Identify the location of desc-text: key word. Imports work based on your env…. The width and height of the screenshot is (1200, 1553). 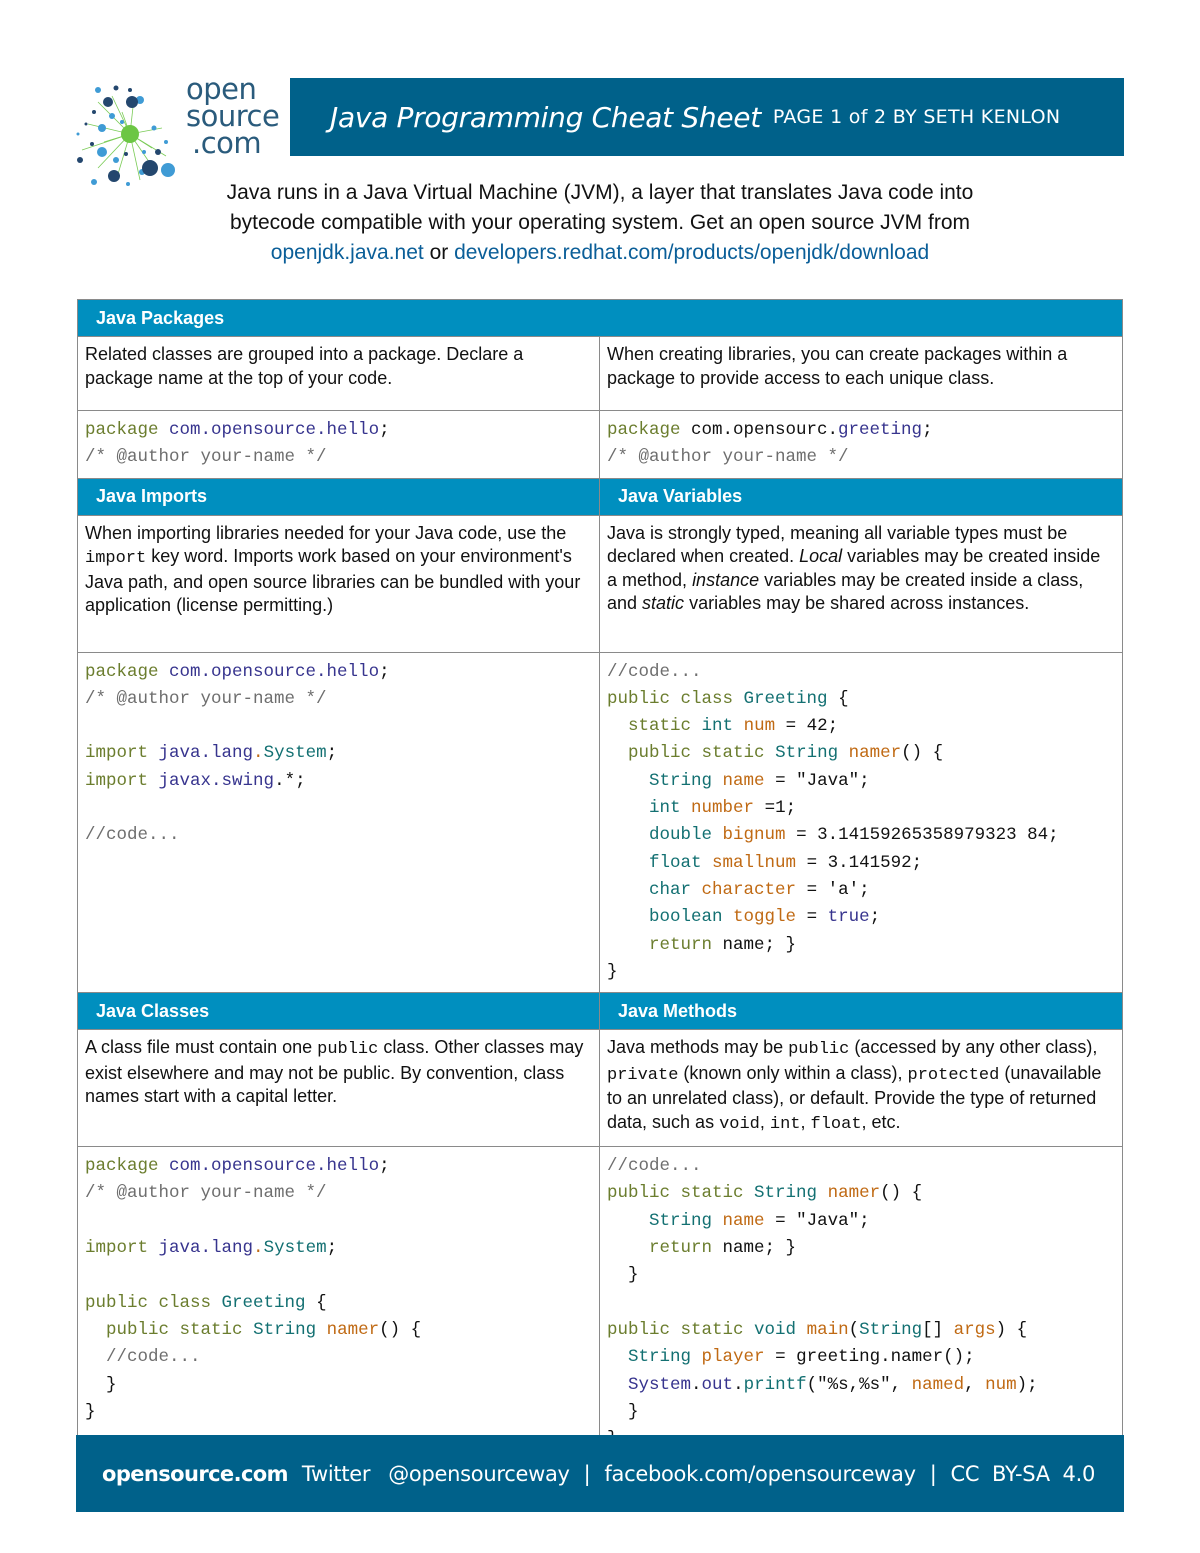
(333, 581).